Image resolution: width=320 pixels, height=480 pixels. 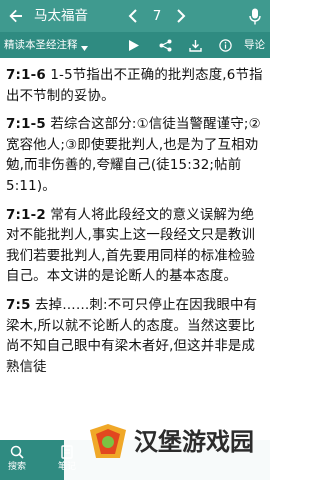 I want to click on chevron-right-icon, so click(x=181, y=16).